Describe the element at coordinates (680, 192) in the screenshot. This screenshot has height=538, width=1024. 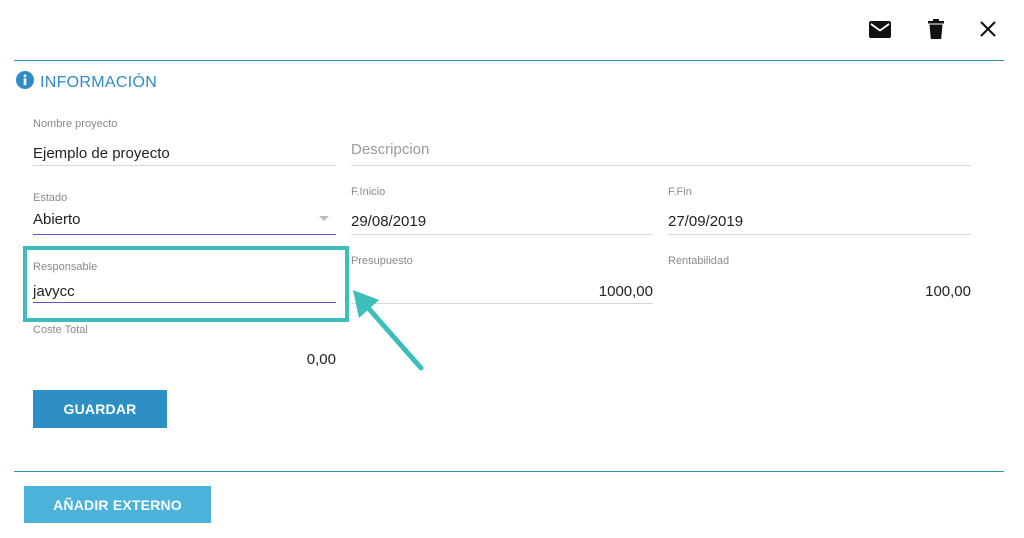
I see `f-fin-label: F.Fin` at that location.